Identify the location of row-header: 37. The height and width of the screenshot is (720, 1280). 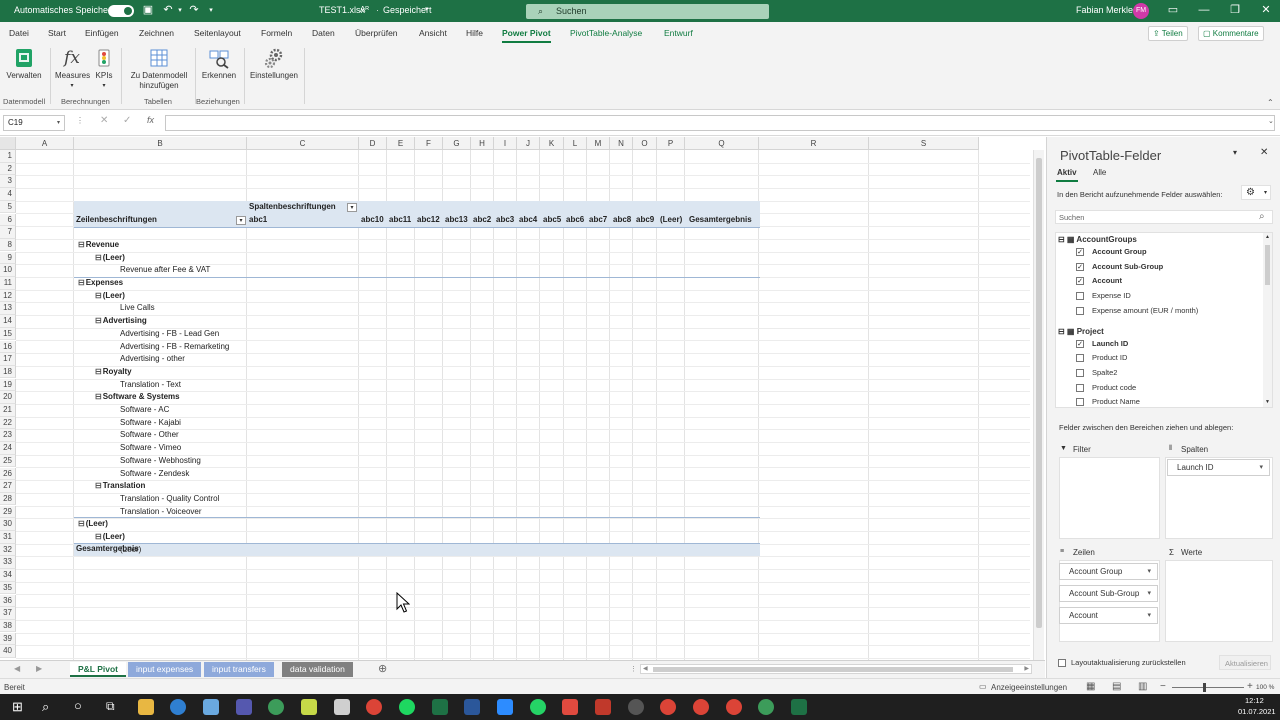
(8, 613).